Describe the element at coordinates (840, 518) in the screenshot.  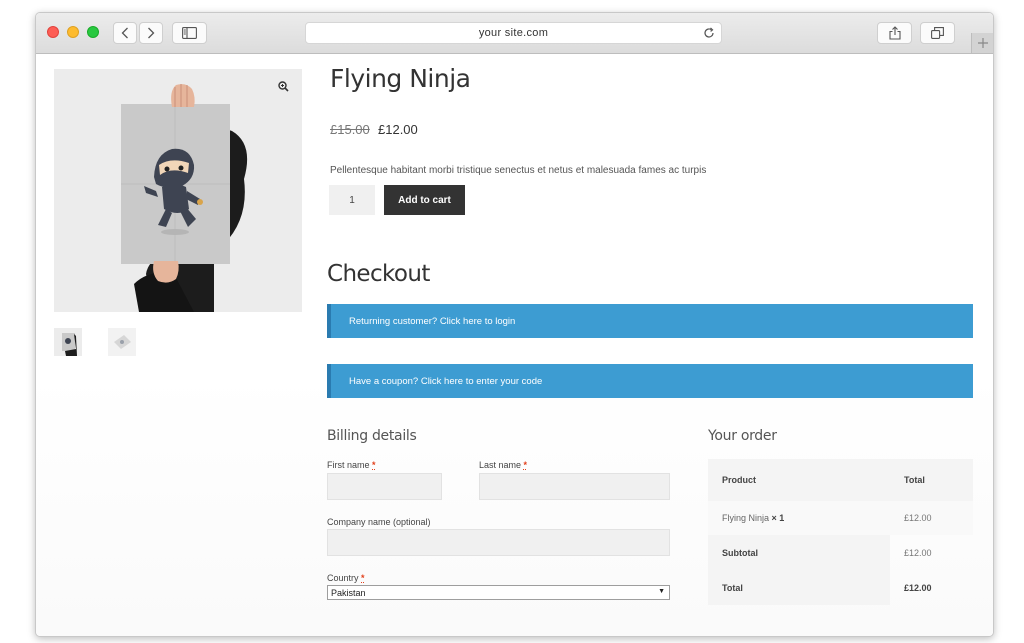
I see `order-item-row: Flying Ninja × 1 £12.00` at that location.